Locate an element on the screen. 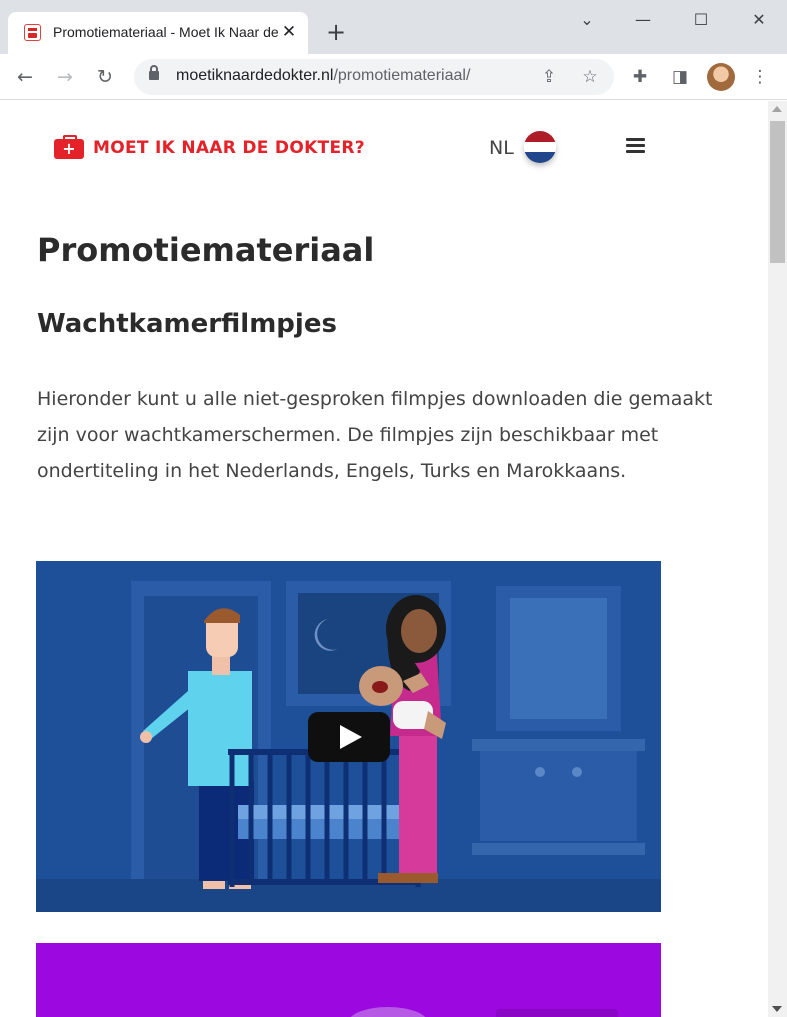 This screenshot has width=787, height=1017. scroll-down-arrow-icon is located at coordinates (777, 1009).